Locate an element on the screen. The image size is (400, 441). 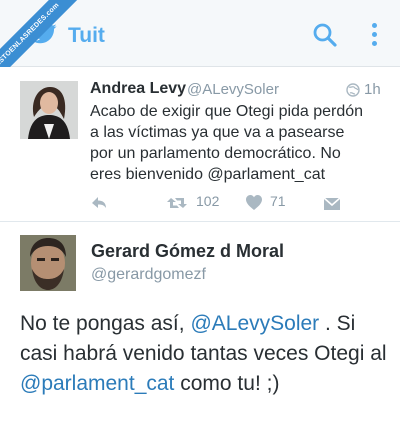
like-count: 71 is located at coordinates (278, 201).